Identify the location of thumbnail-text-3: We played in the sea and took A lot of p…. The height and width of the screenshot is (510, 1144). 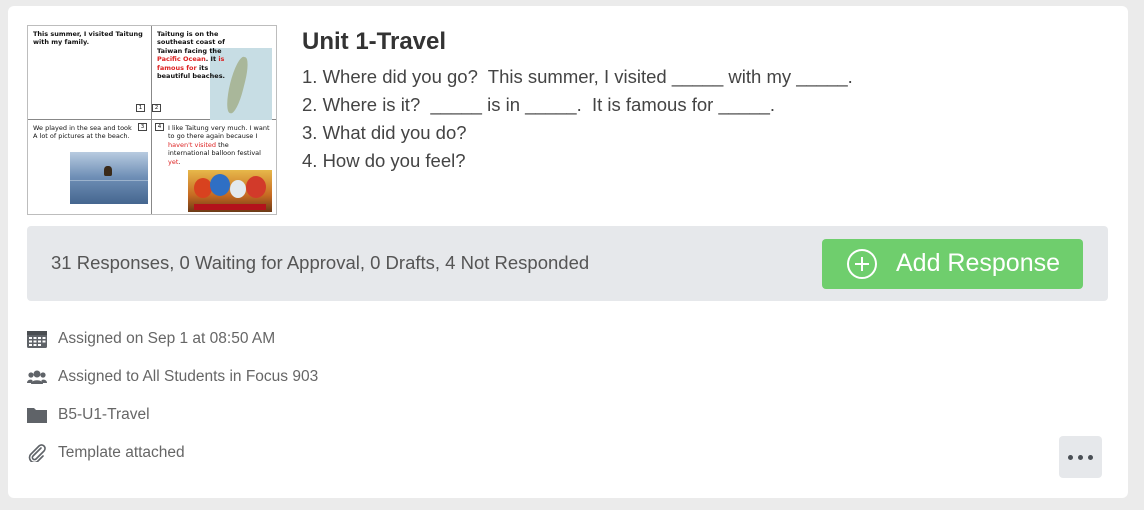
(82, 132).